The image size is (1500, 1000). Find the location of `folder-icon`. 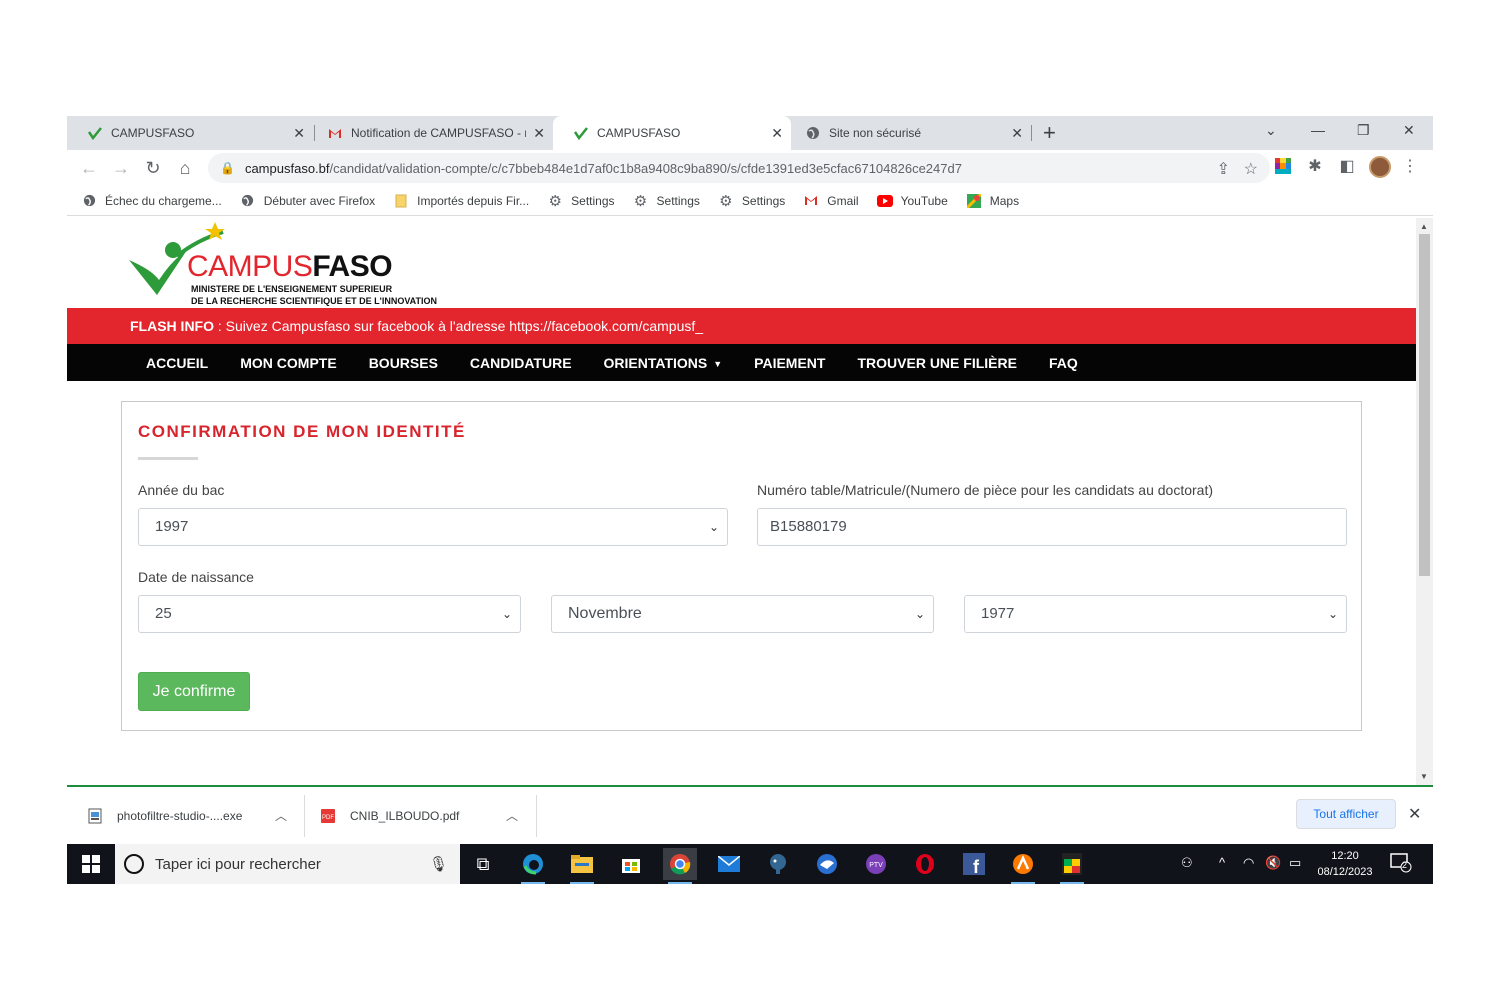

folder-icon is located at coordinates (401, 201).